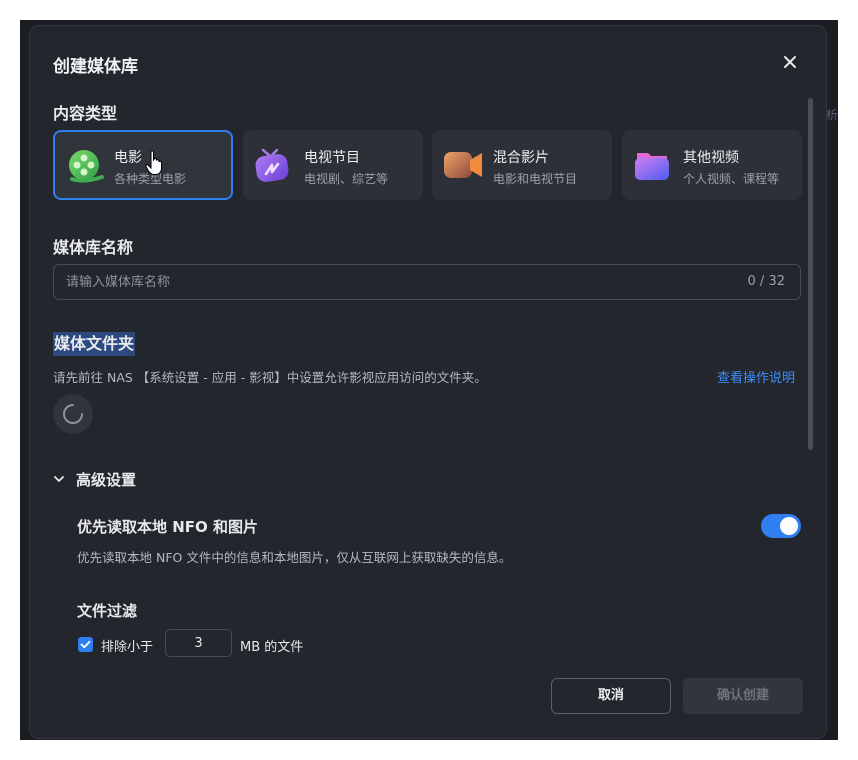 This screenshot has width=858, height=760. Describe the element at coordinates (396, 282) in the screenshot. I see `library-name-input` at that location.